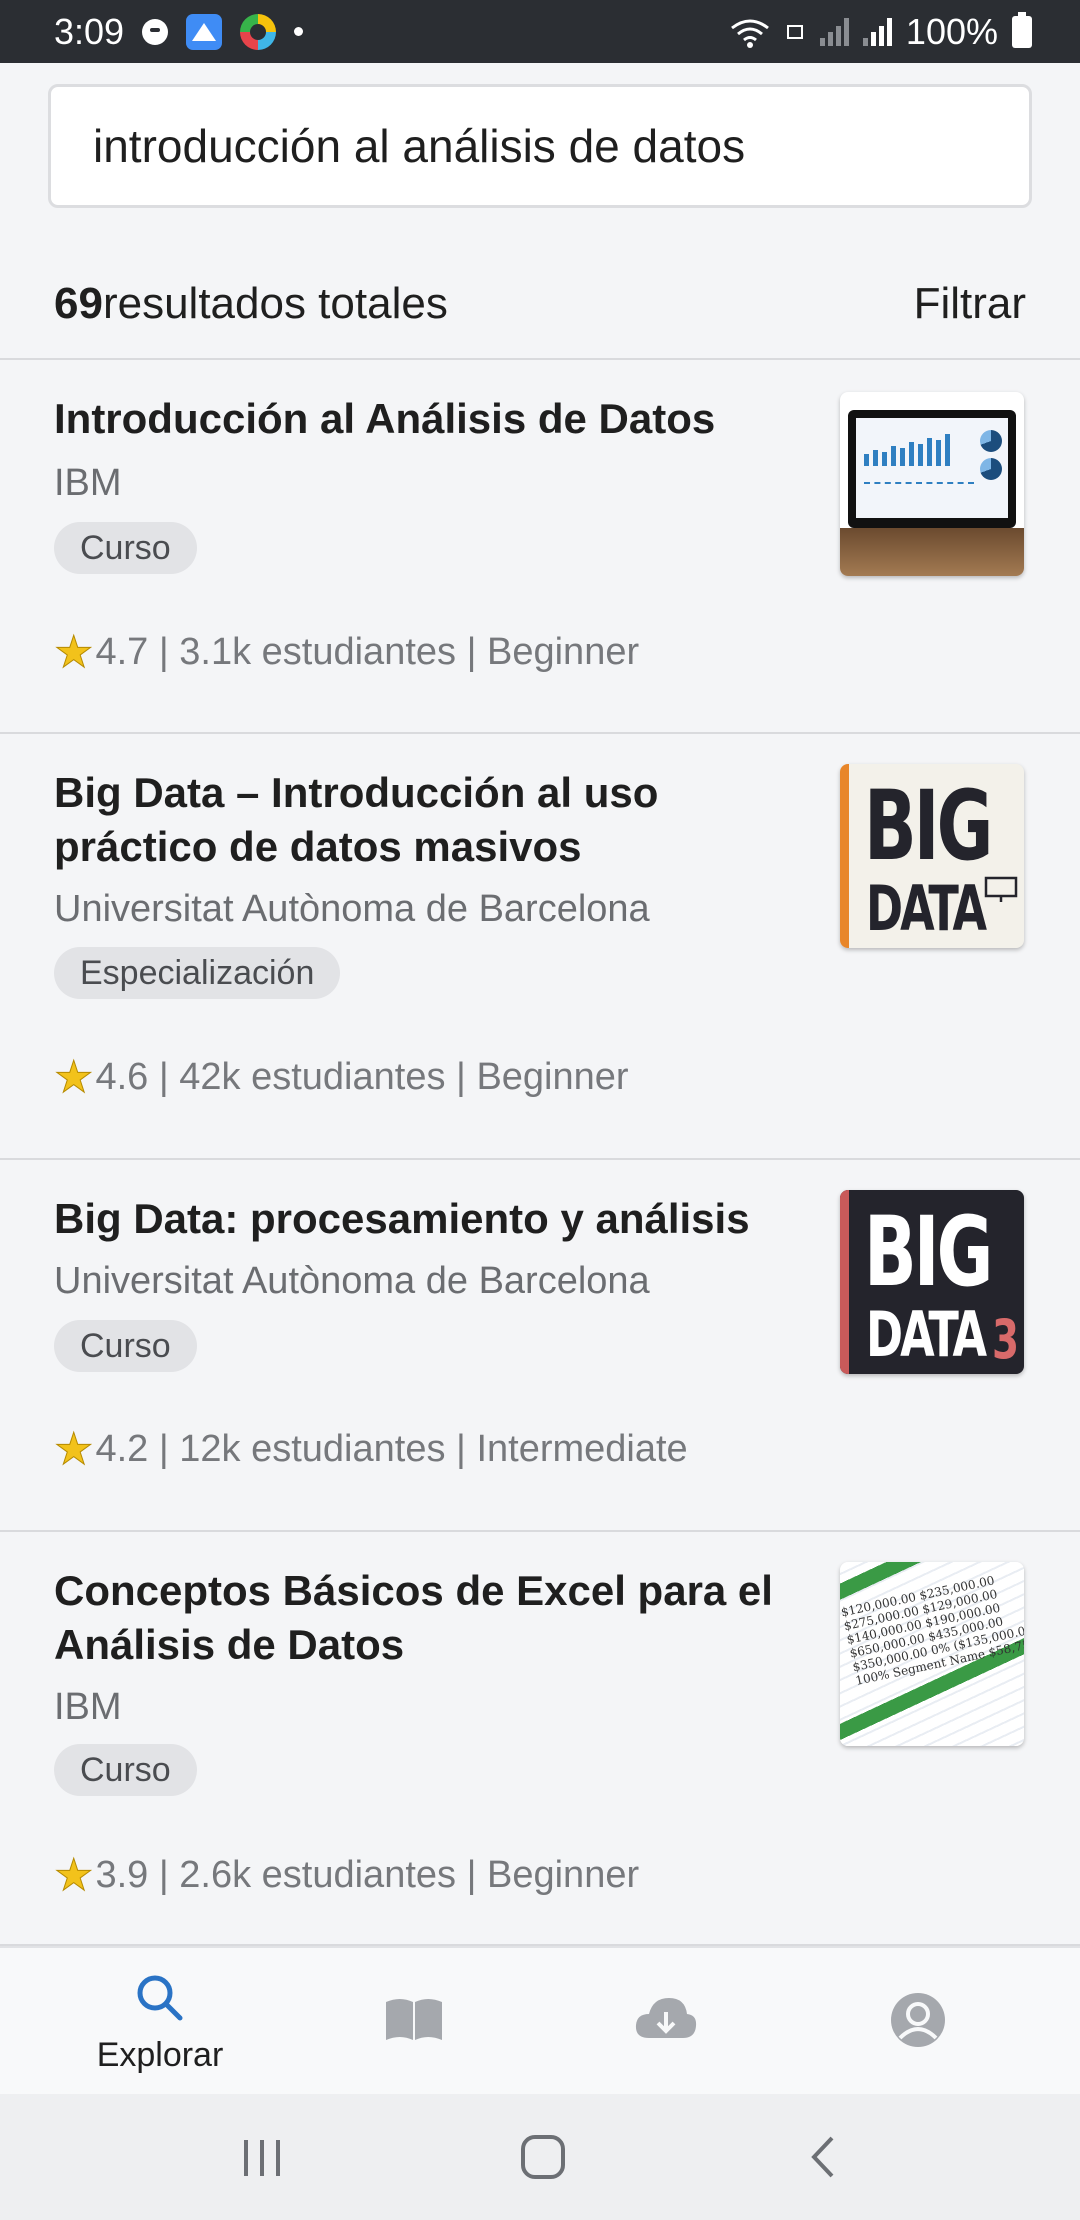  Describe the element at coordinates (951, 31) in the screenshot. I see `battery-percent: 100%` at that location.